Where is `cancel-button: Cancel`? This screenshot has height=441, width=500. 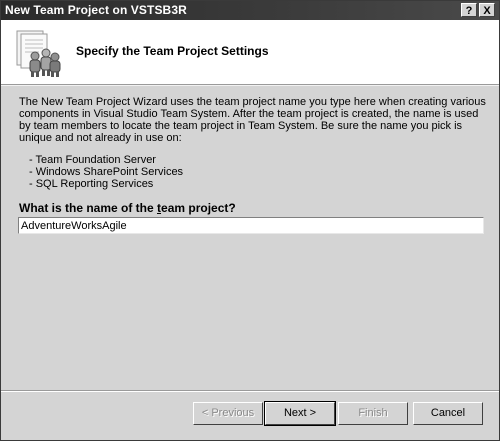 cancel-button: Cancel is located at coordinates (448, 413).